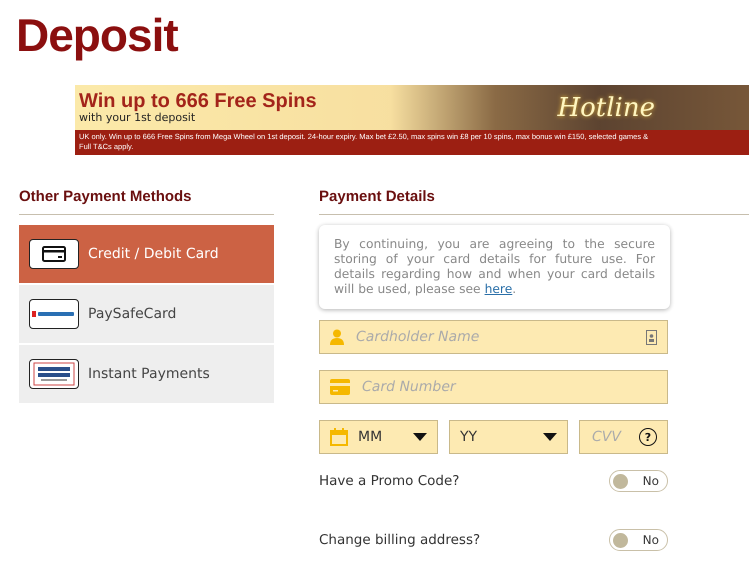 The height and width of the screenshot is (576, 749). I want to click on person-icon, so click(337, 337).